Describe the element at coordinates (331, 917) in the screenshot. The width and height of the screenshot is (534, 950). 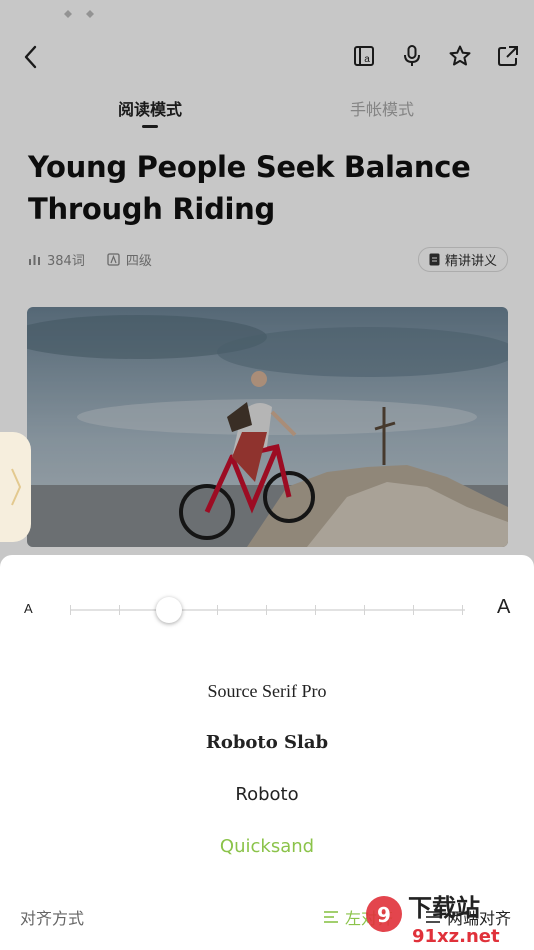
I see `align-left-icon` at that location.